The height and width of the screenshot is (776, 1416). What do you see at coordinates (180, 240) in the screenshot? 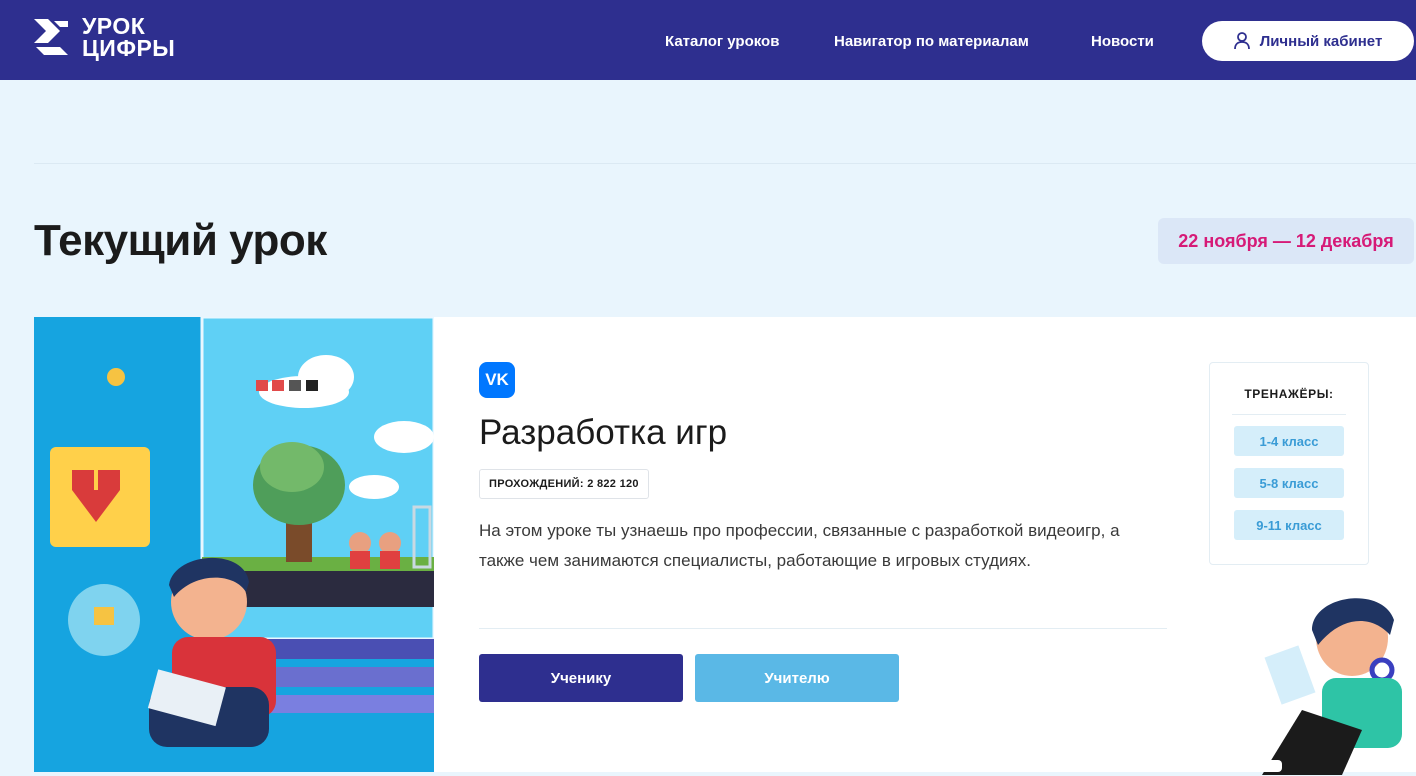
I see `page-title: Текущий урок` at bounding box center [180, 240].